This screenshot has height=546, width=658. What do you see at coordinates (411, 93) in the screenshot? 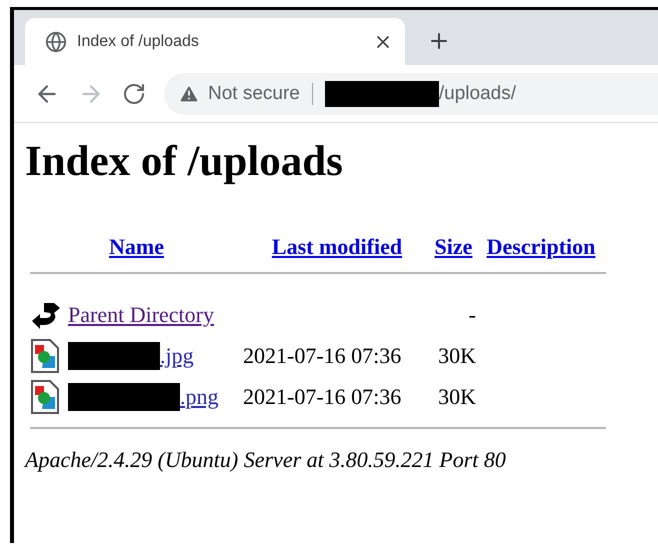
I see `address-bar: Not secure /uploads/` at bounding box center [411, 93].